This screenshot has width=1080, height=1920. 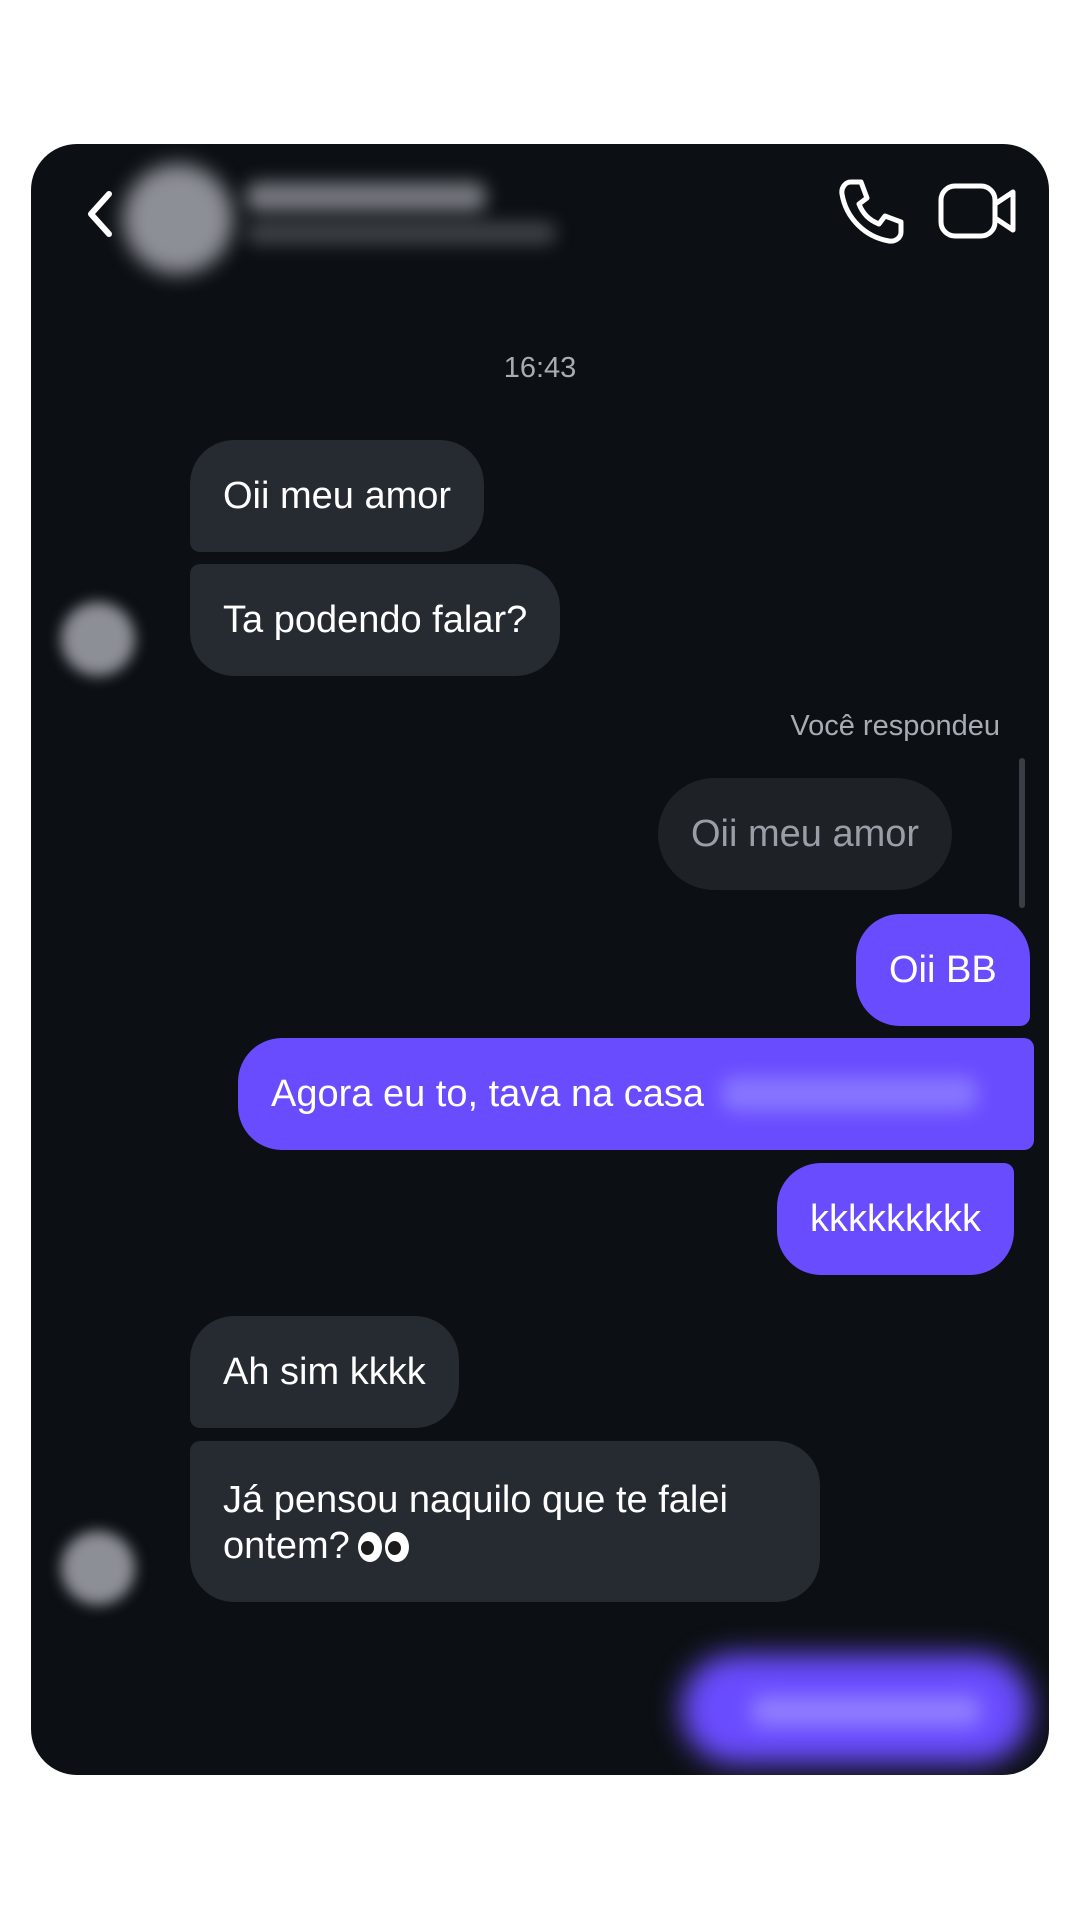 What do you see at coordinates (871, 212) in the screenshot?
I see `phone-icon` at bounding box center [871, 212].